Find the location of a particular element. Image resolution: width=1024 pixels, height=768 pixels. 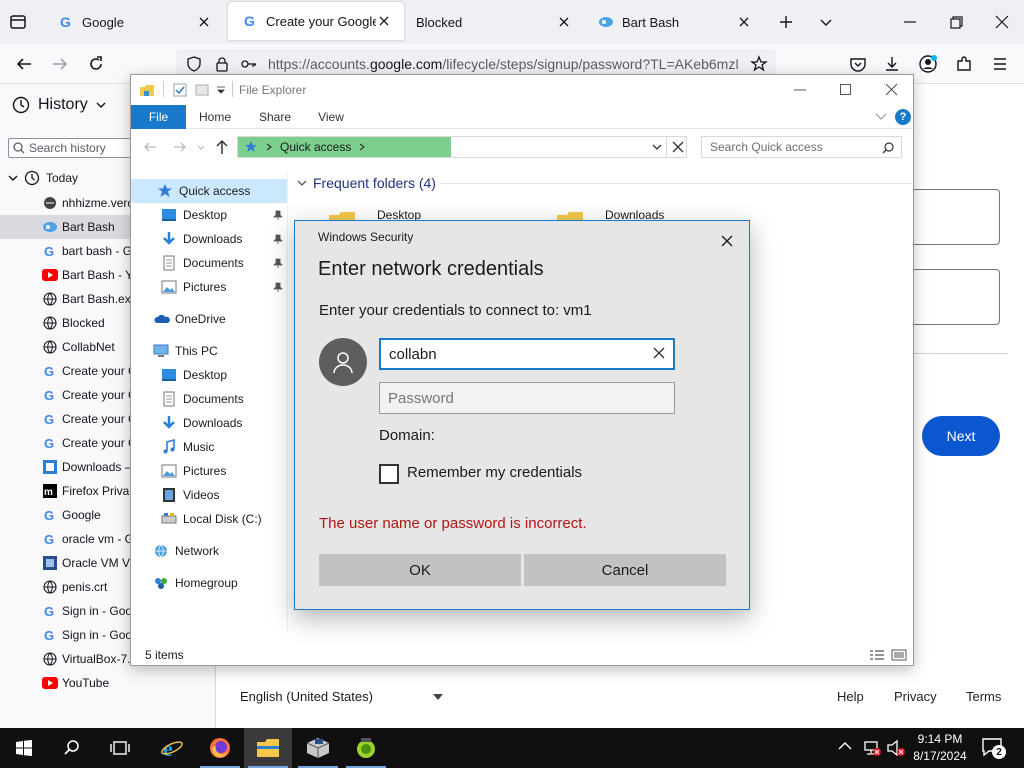

nav-pc-desktop: Desktop is located at coordinates (224, 375).